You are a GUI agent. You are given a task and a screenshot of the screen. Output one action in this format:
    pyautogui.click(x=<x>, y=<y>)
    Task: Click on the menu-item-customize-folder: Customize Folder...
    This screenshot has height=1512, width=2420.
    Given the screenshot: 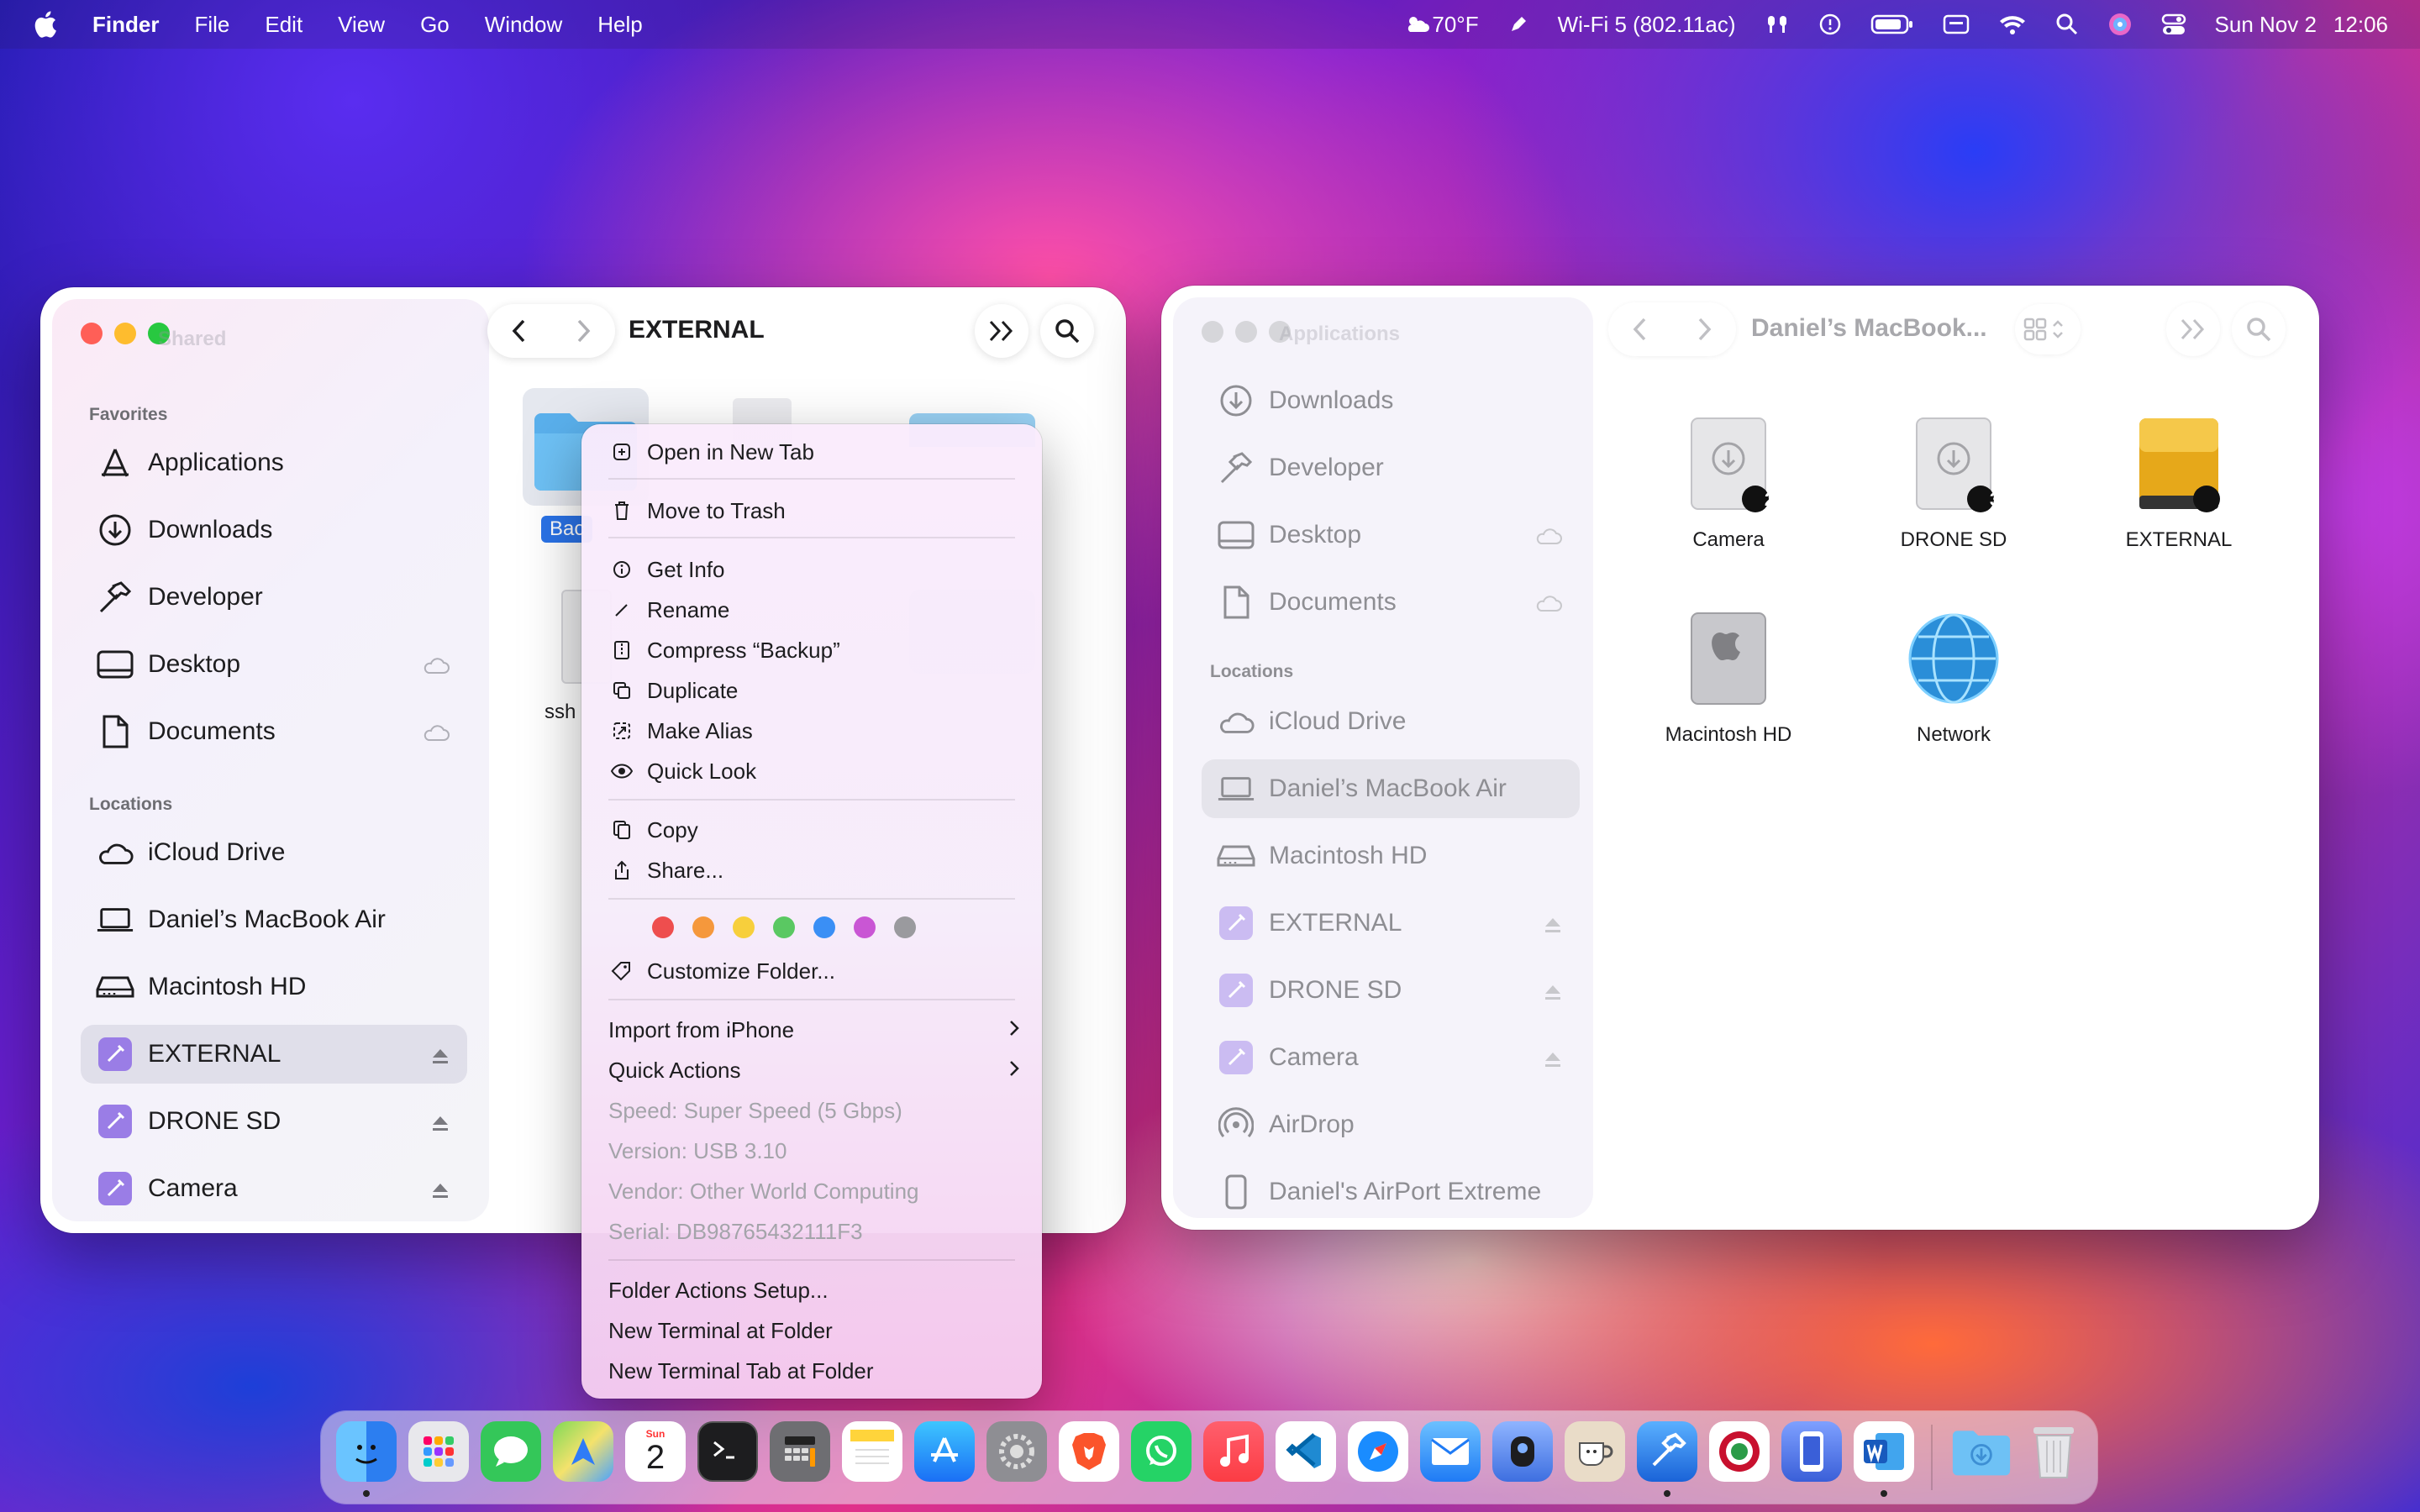 What is the action you would take?
    pyautogui.click(x=811, y=971)
    